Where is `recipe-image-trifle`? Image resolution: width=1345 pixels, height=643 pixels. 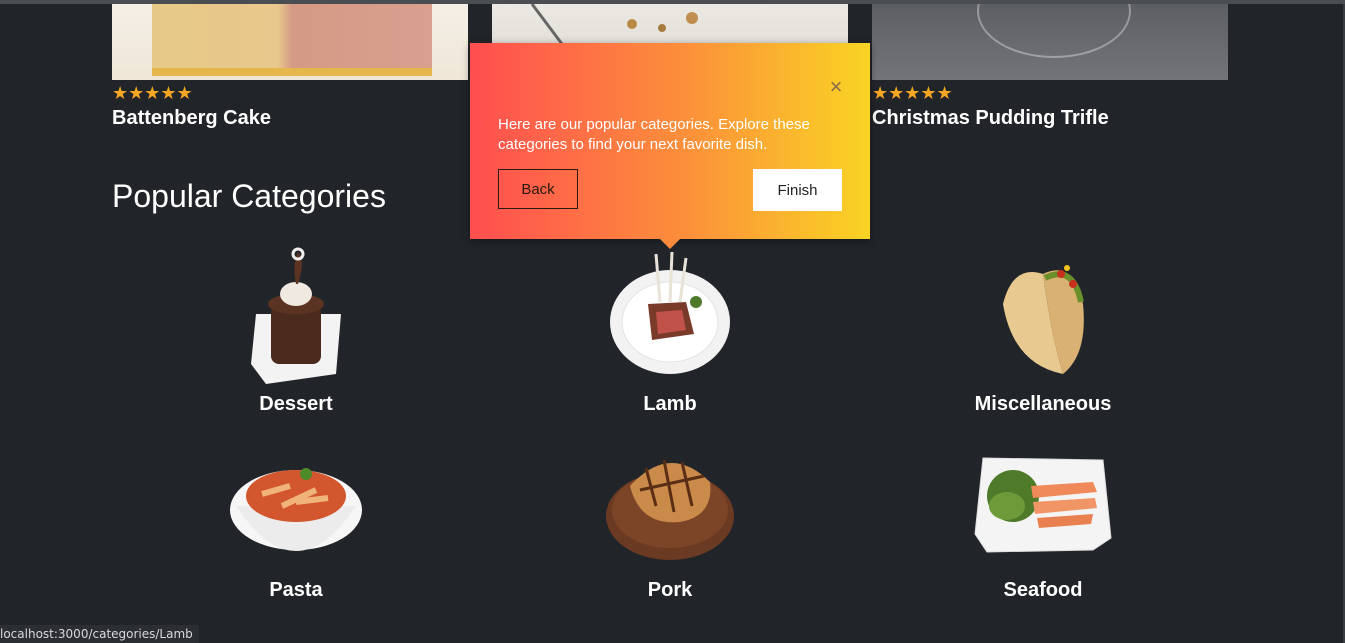 recipe-image-trifle is located at coordinates (1050, 42).